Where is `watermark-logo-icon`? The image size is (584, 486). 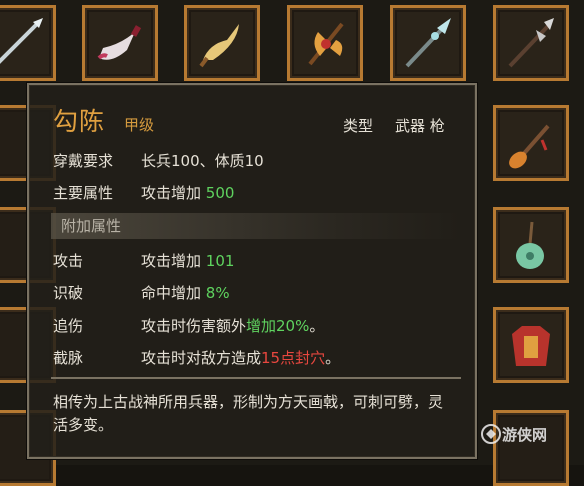
watermark-logo-icon is located at coordinates (491, 434).